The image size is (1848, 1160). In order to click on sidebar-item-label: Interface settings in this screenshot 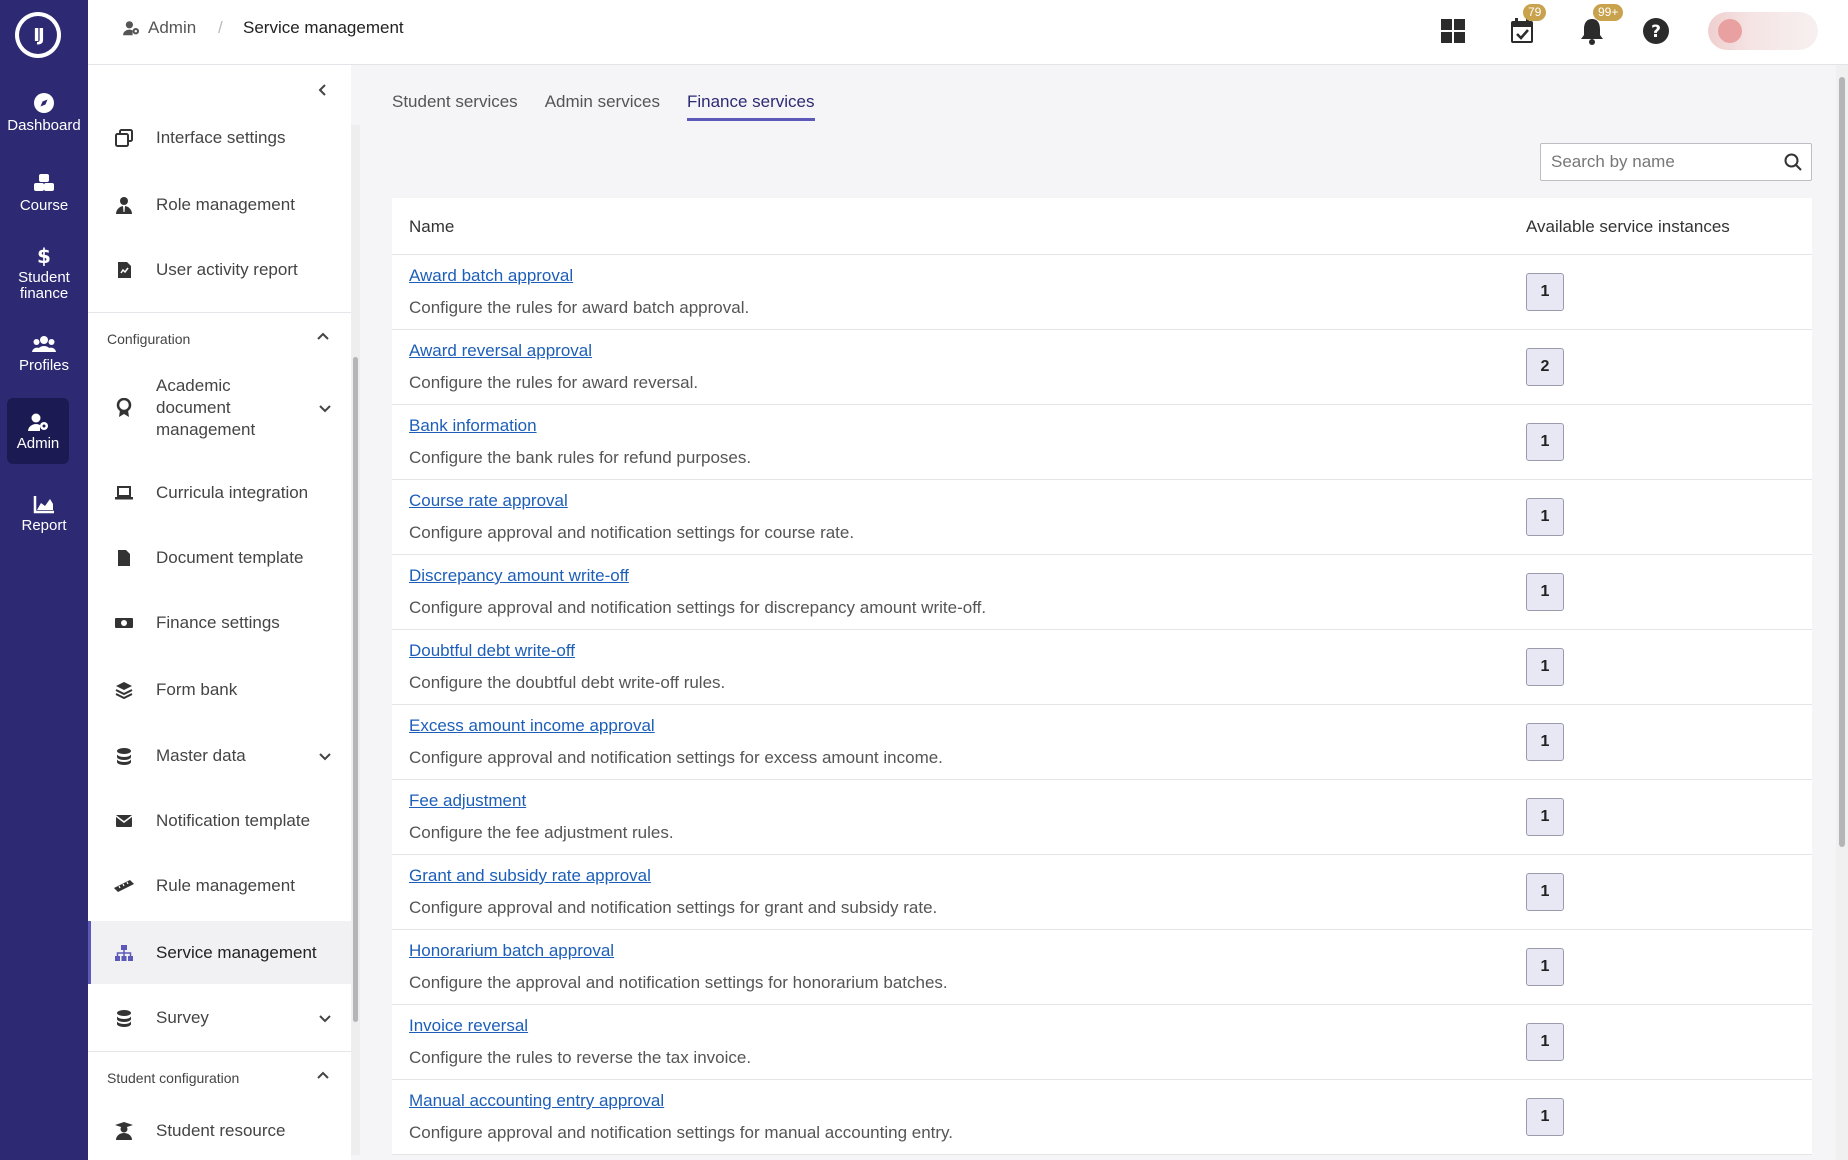, I will do `click(221, 137)`.